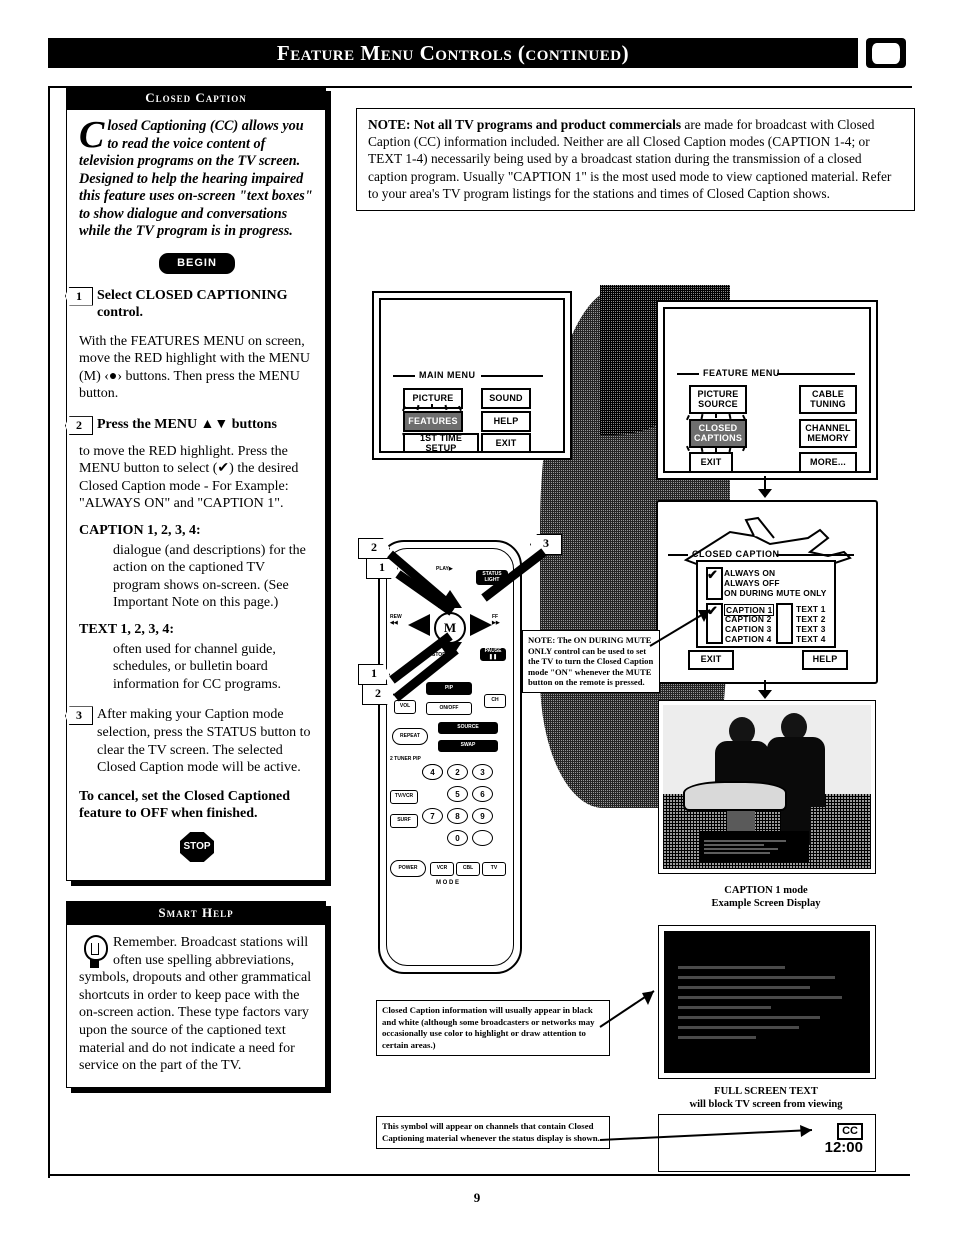 The image size is (954, 1235). What do you see at coordinates (457, 816) in the screenshot?
I see `remote-key-8: 8` at bounding box center [457, 816].